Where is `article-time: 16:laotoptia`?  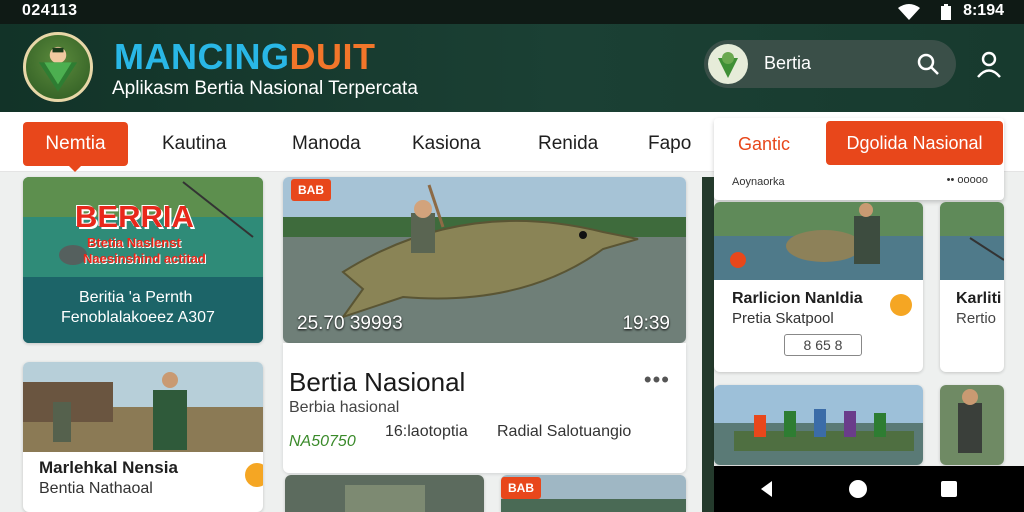
article-time: 16:laotoptia is located at coordinates (426, 431).